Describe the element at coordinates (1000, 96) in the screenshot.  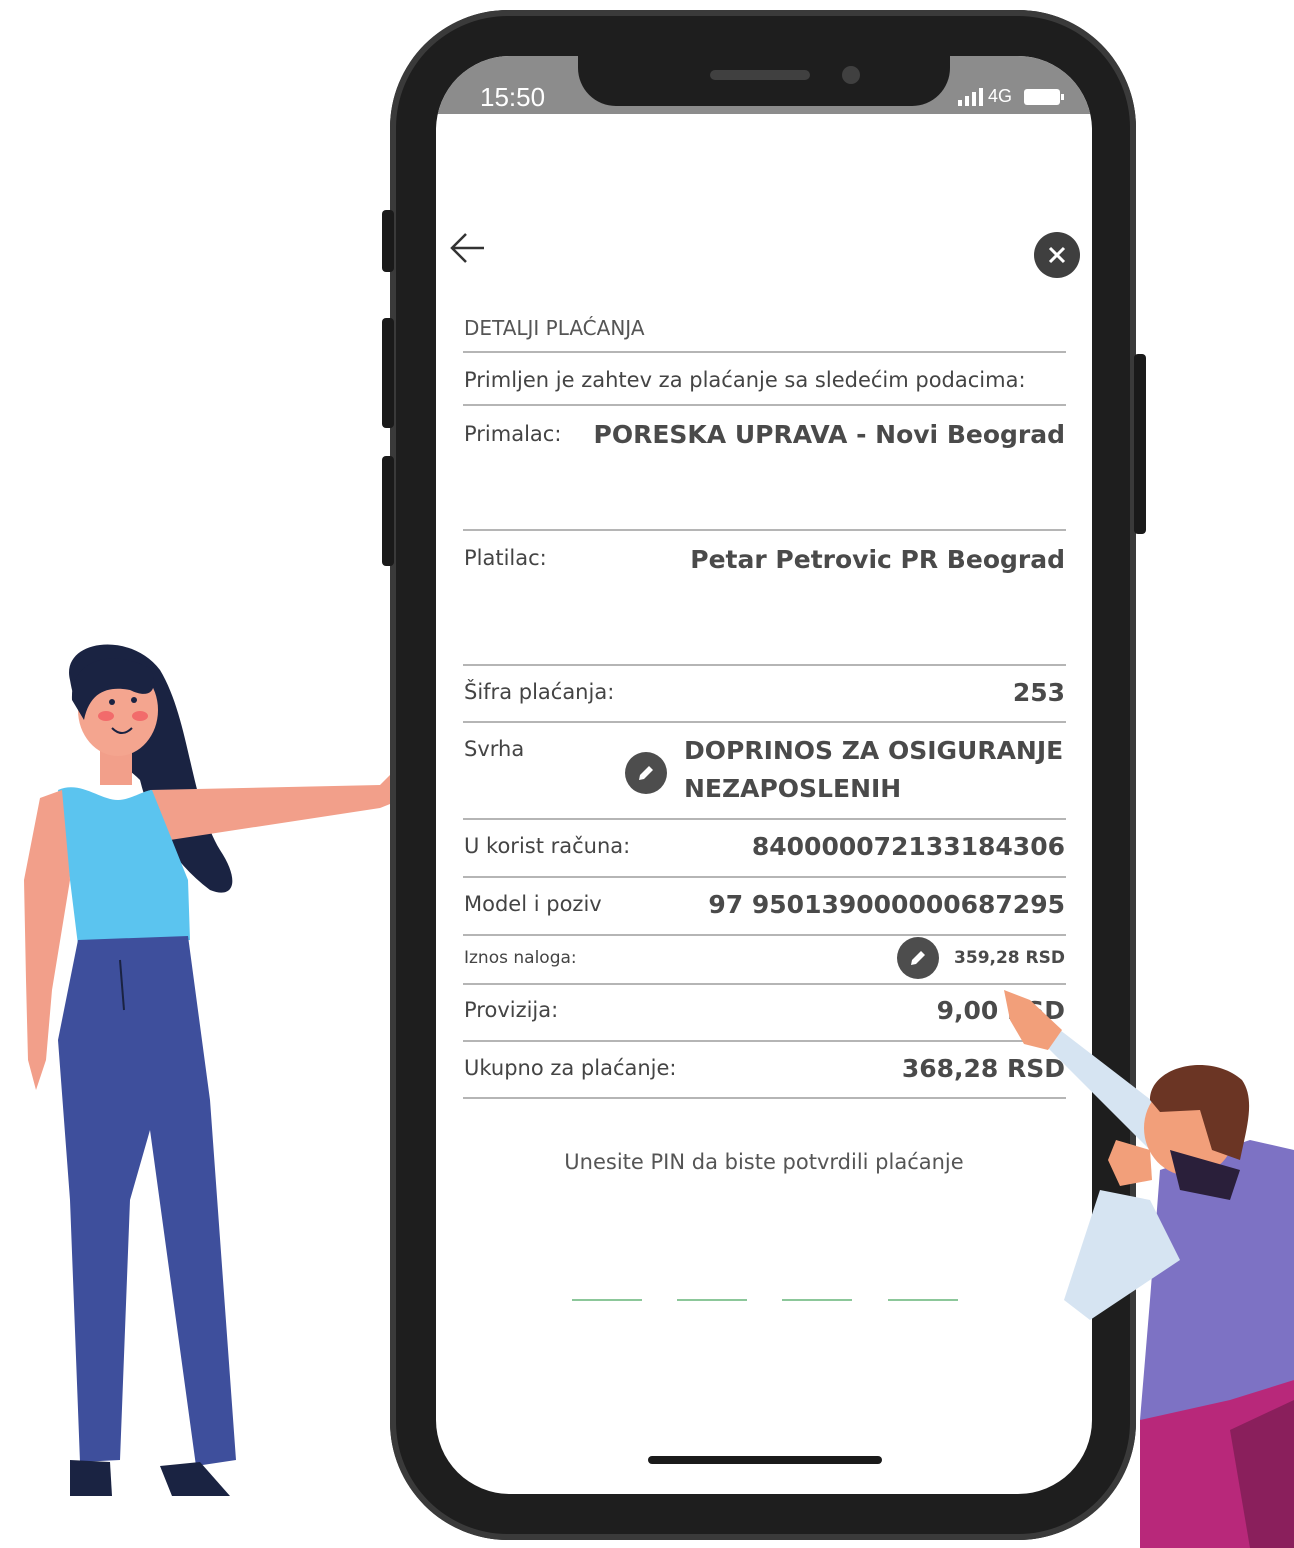
I see `network-type: 4G` at that location.